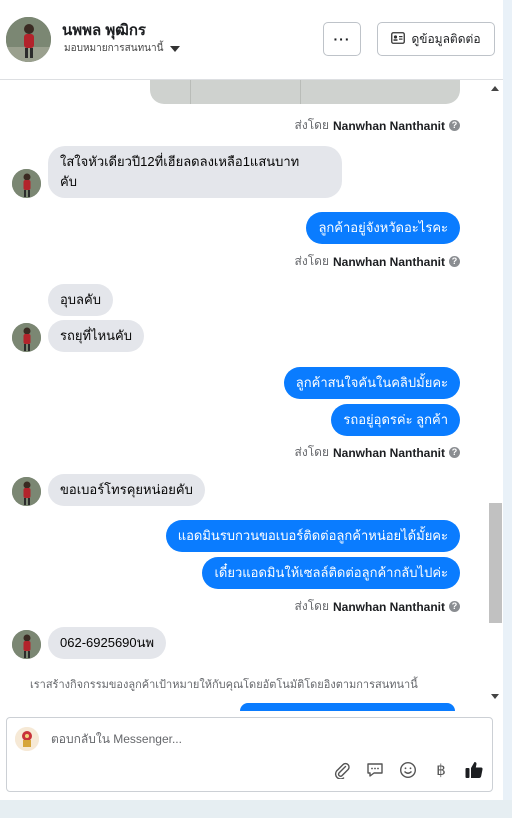 This screenshot has width=512, height=818. I want to click on more-options-button: ···, so click(342, 39).